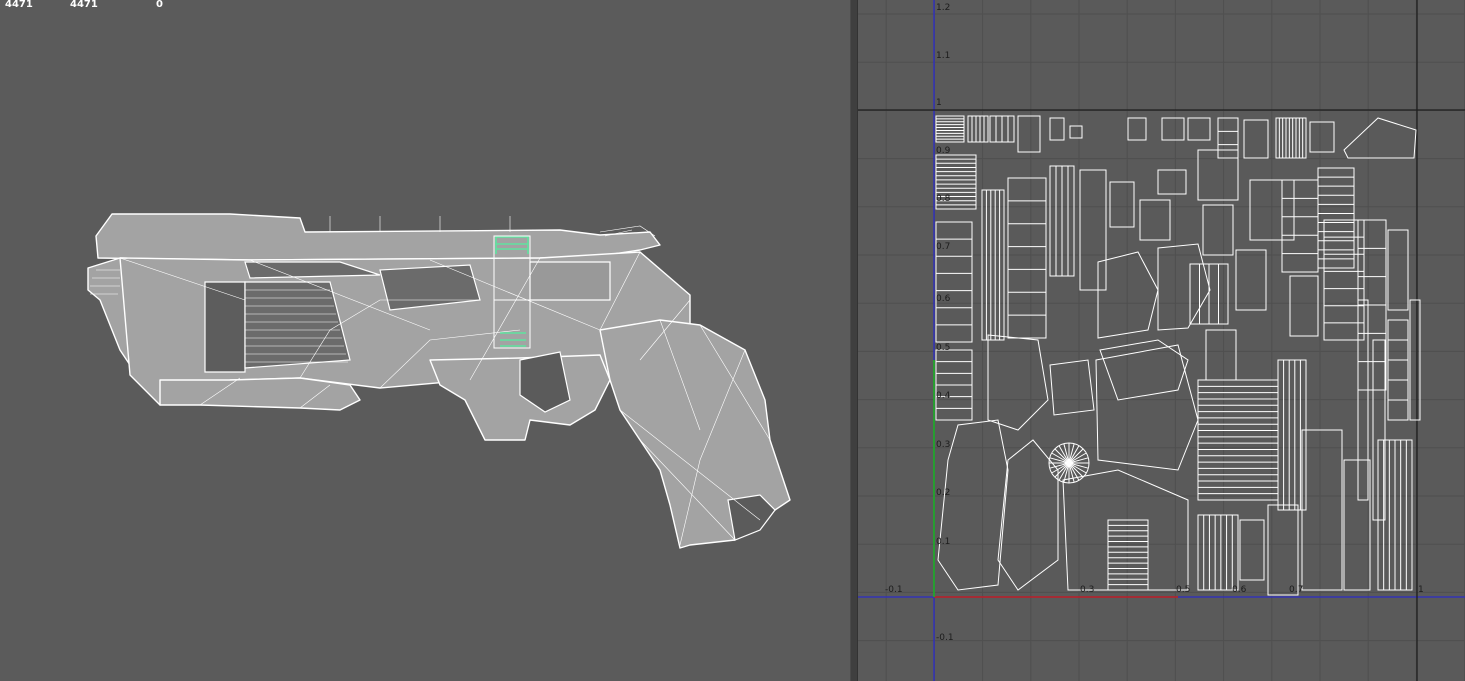 Image resolution: width=1465 pixels, height=681 pixels. Describe the element at coordinates (943, 542) in the screenshot. I see `v-label-0-1: 0.1` at that location.